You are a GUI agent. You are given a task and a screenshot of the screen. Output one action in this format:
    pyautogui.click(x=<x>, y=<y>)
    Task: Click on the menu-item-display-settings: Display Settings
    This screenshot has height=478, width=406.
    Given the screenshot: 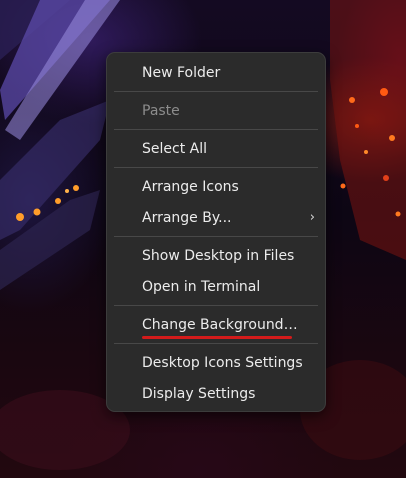 What is the action you would take?
    pyautogui.click(x=216, y=394)
    